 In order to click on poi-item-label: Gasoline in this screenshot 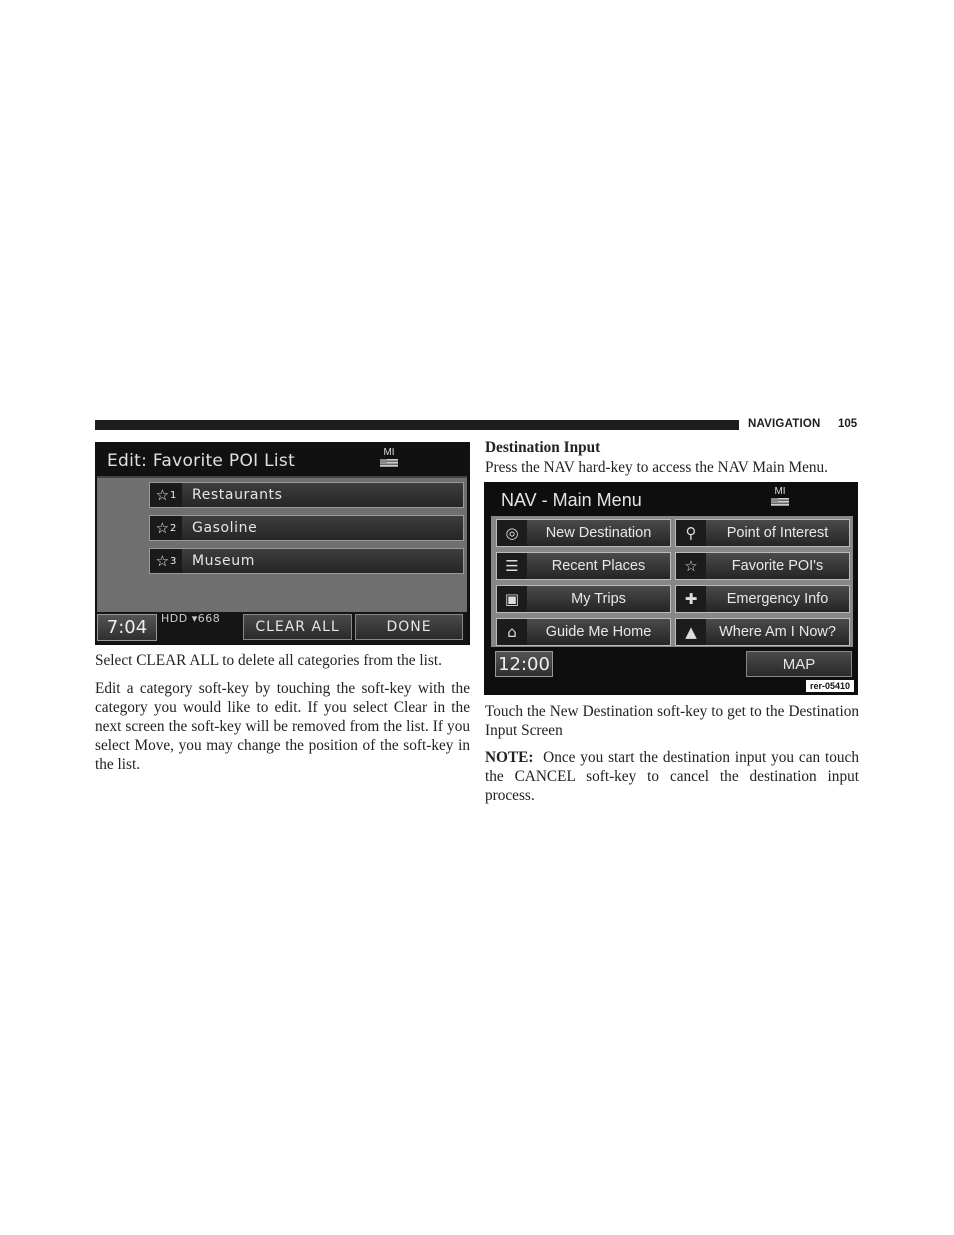, I will do `click(225, 528)`.